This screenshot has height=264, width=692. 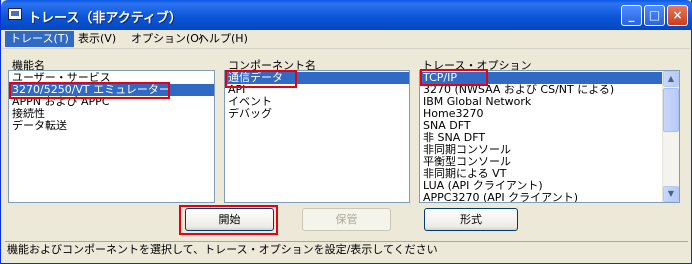 What do you see at coordinates (229, 219) in the screenshot?
I see `start-button: 開始` at bounding box center [229, 219].